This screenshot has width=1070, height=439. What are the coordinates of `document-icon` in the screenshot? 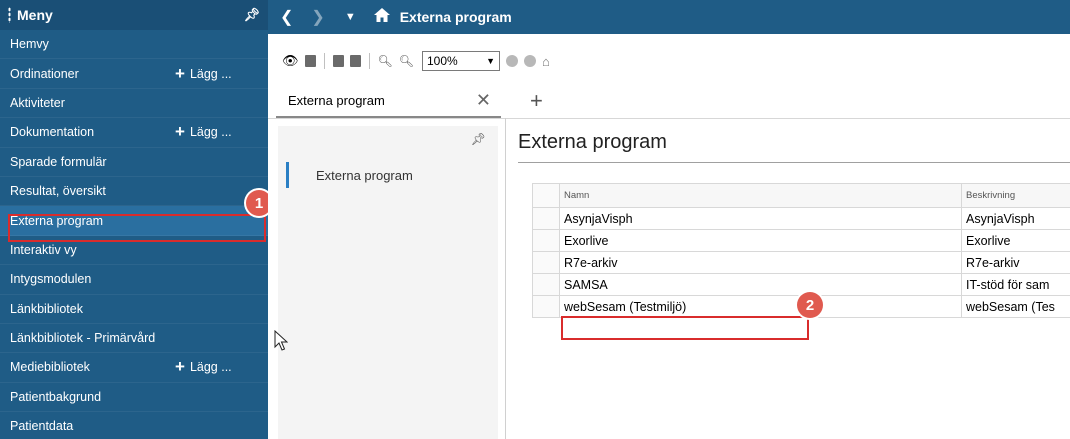 It's located at (310, 61).